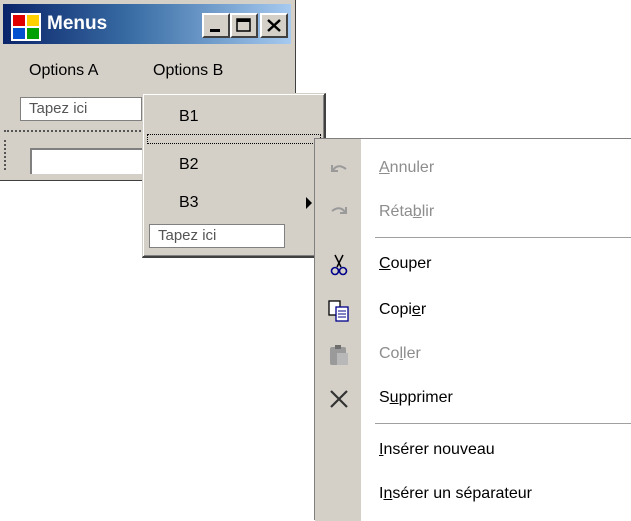  I want to click on menubar-type-here: Tapez ici, so click(81, 109).